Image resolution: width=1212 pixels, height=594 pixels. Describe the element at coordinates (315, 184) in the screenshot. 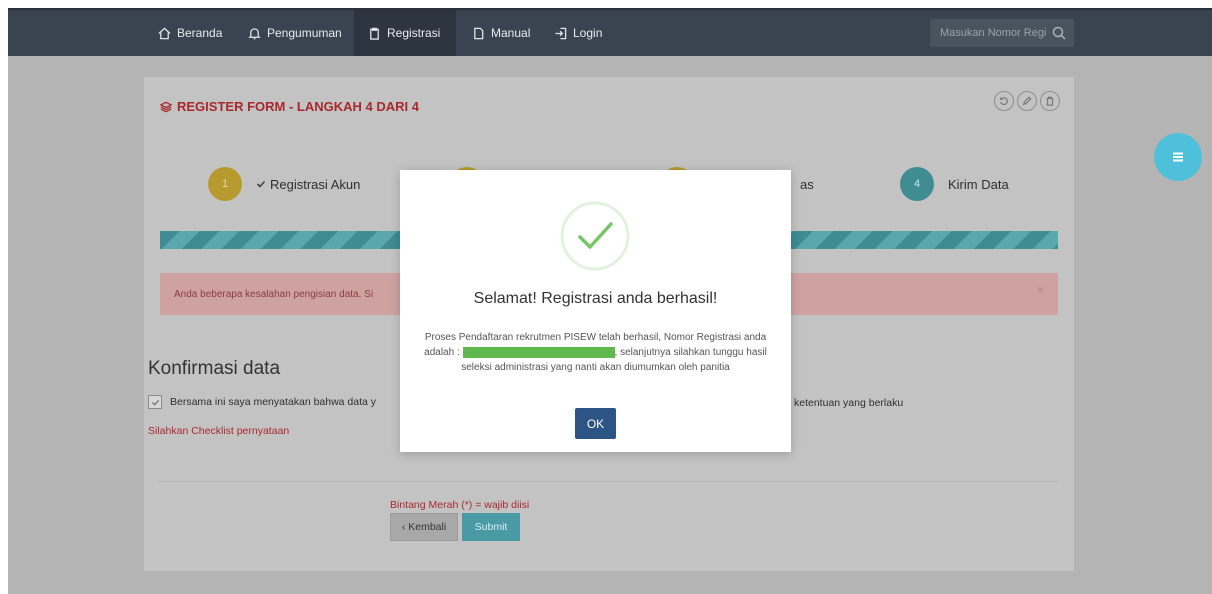

I see `step-1-label: Registrasi Akun` at that location.